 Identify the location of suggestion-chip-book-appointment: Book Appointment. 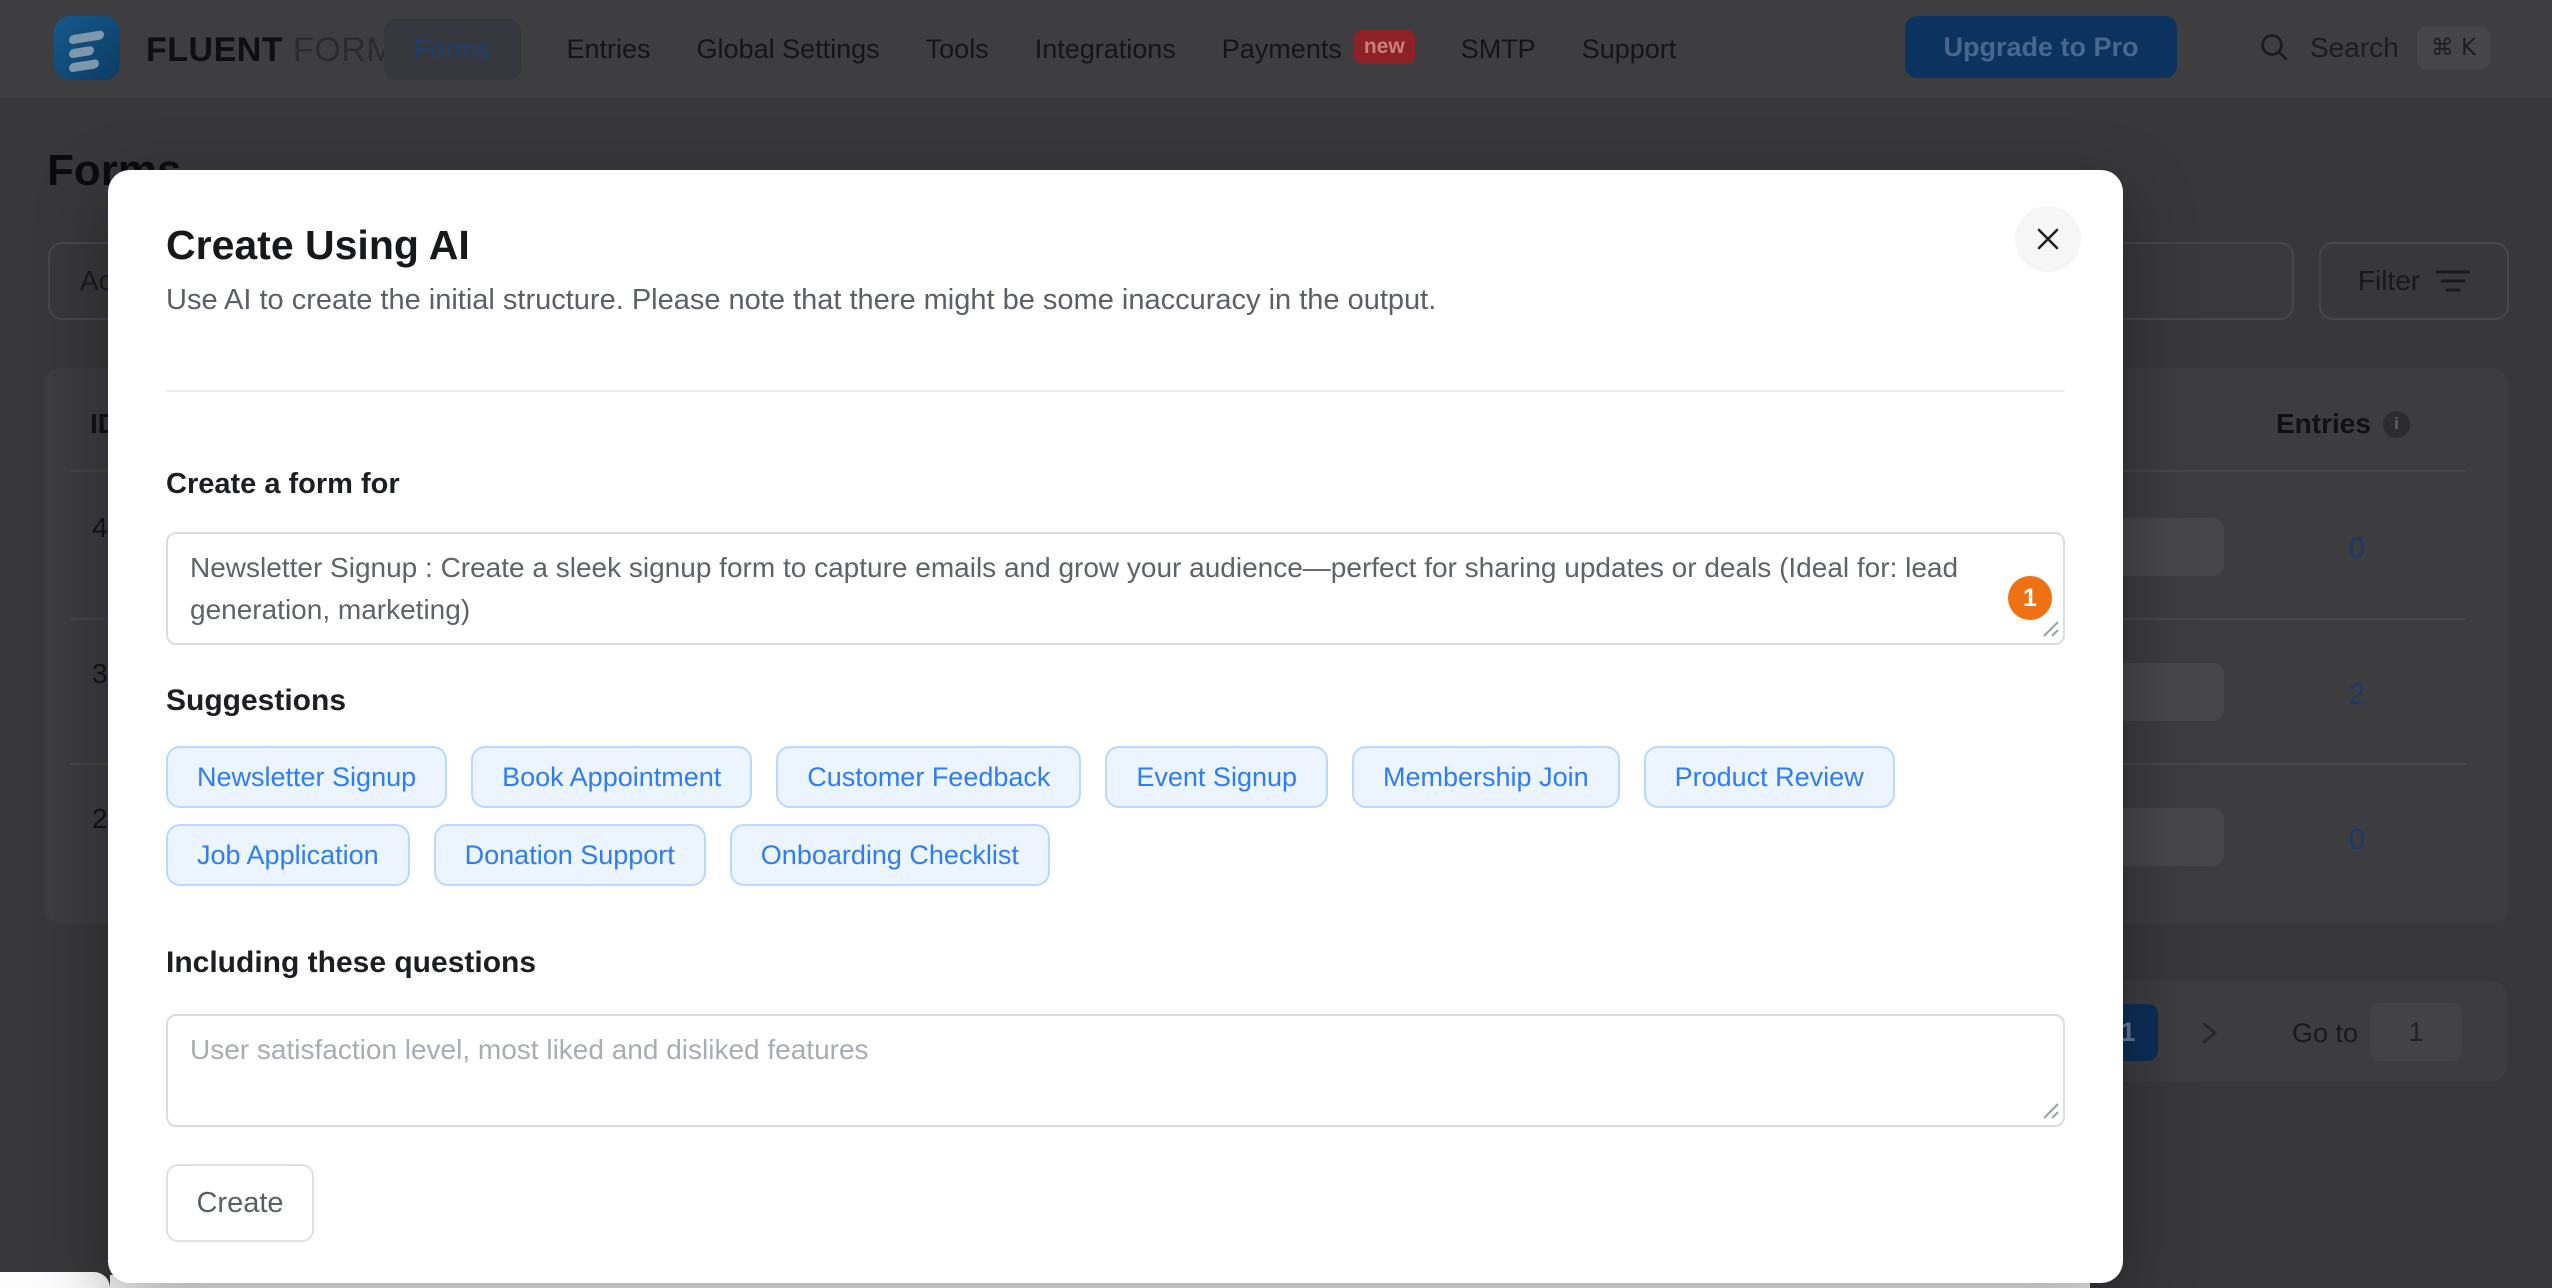
(612, 777).